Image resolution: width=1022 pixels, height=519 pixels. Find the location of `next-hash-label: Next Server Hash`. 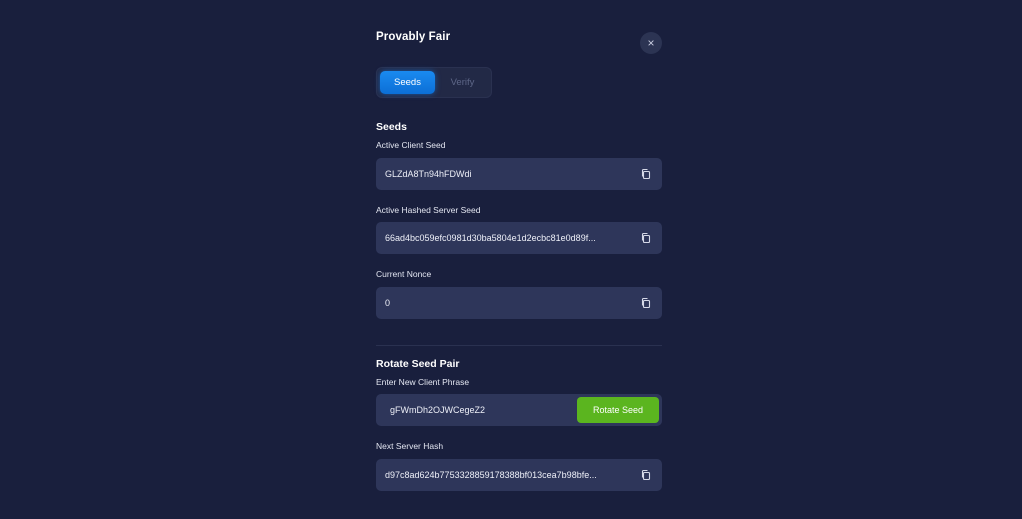

next-hash-label: Next Server Hash is located at coordinates (410, 446).